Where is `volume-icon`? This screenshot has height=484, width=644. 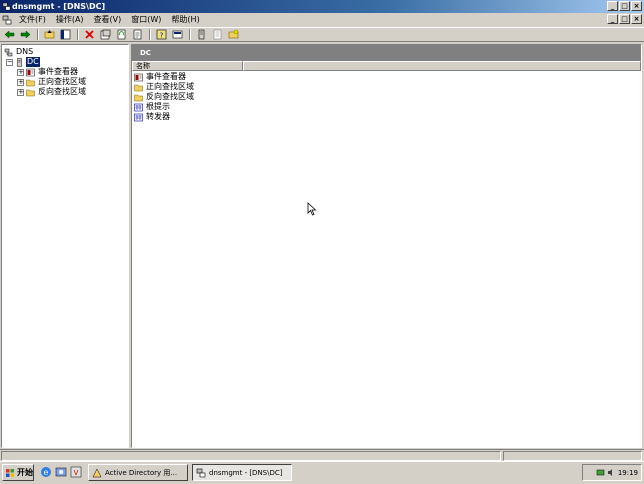 volume-icon is located at coordinates (611, 472).